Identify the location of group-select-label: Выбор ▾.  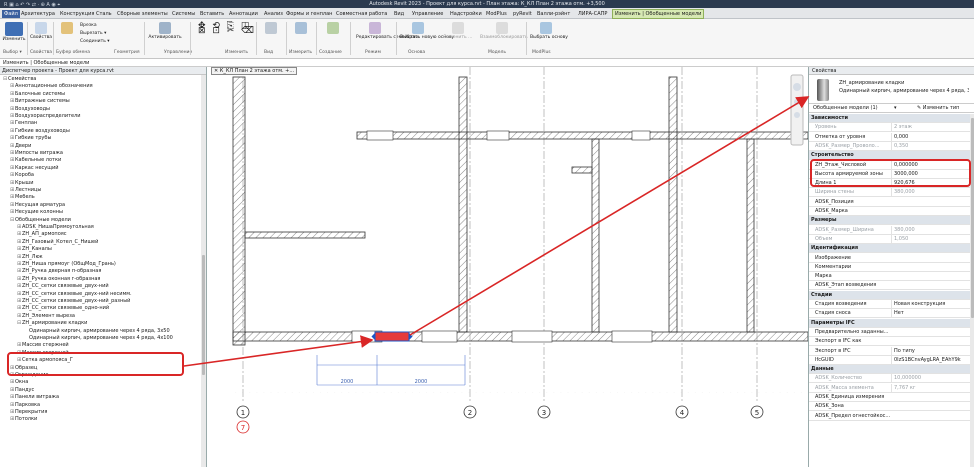
(12, 52).